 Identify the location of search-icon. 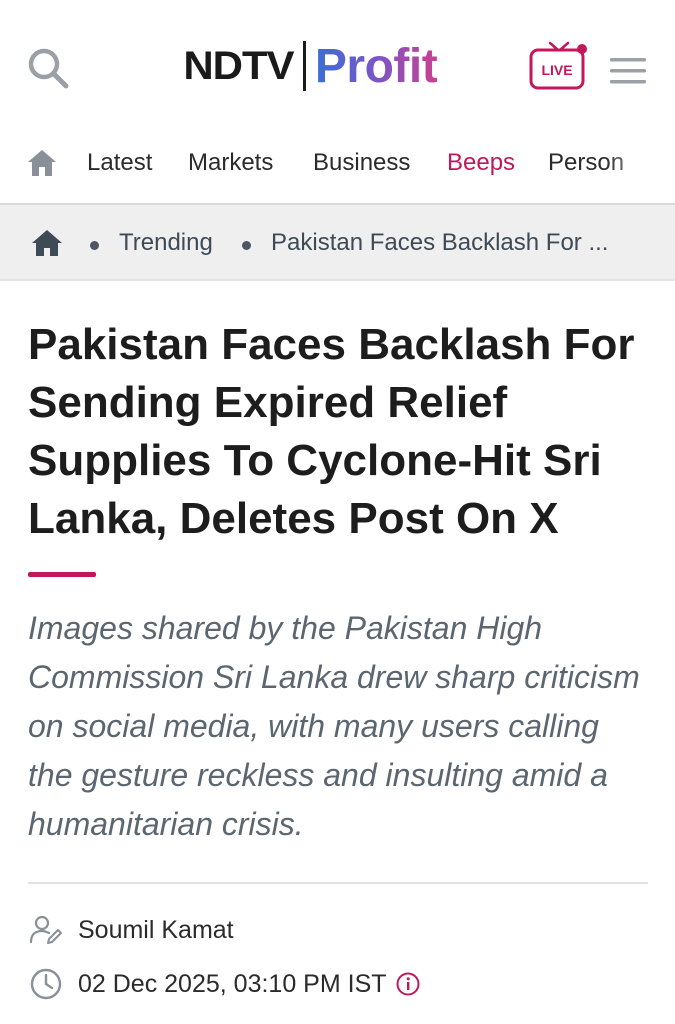
(48, 68).